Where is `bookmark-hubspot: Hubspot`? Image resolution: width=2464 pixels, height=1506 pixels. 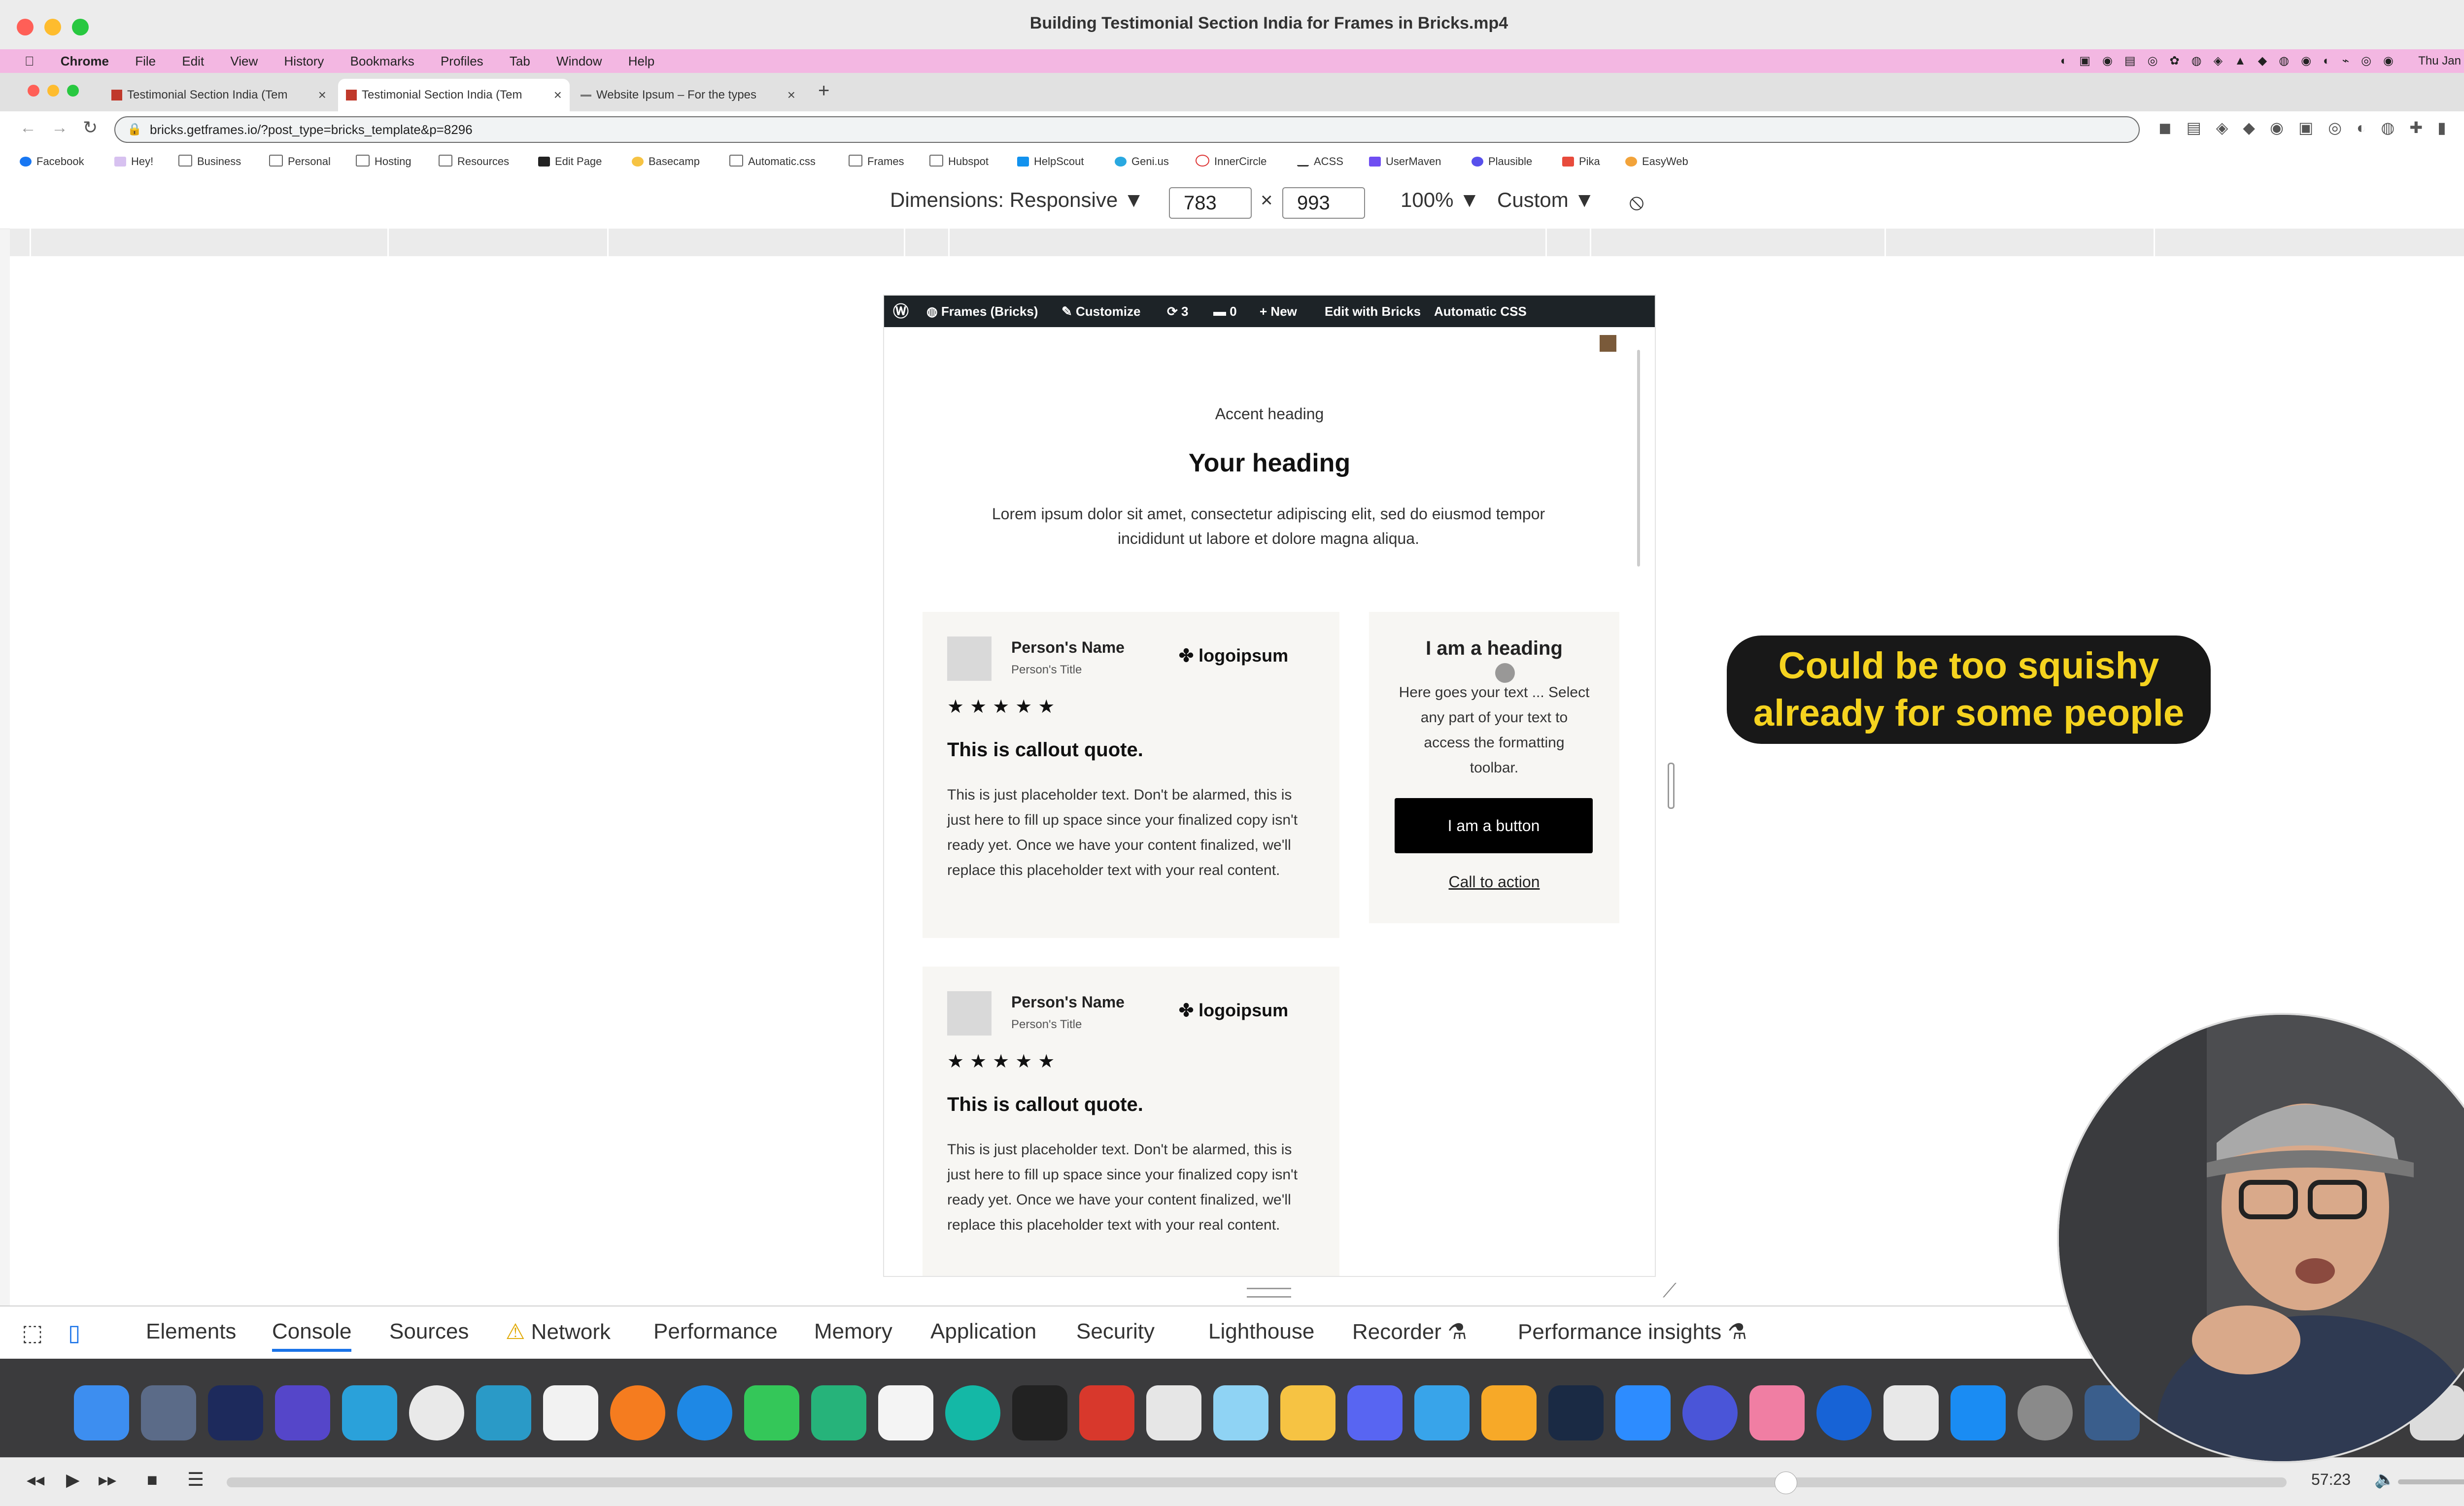
bookmark-hubspot: Hubspot is located at coordinates (959, 161).